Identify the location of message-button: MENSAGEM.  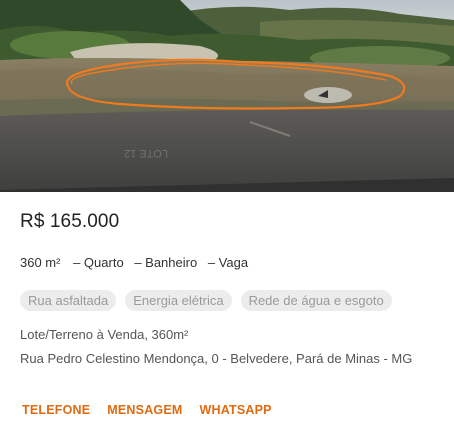
(144, 410).